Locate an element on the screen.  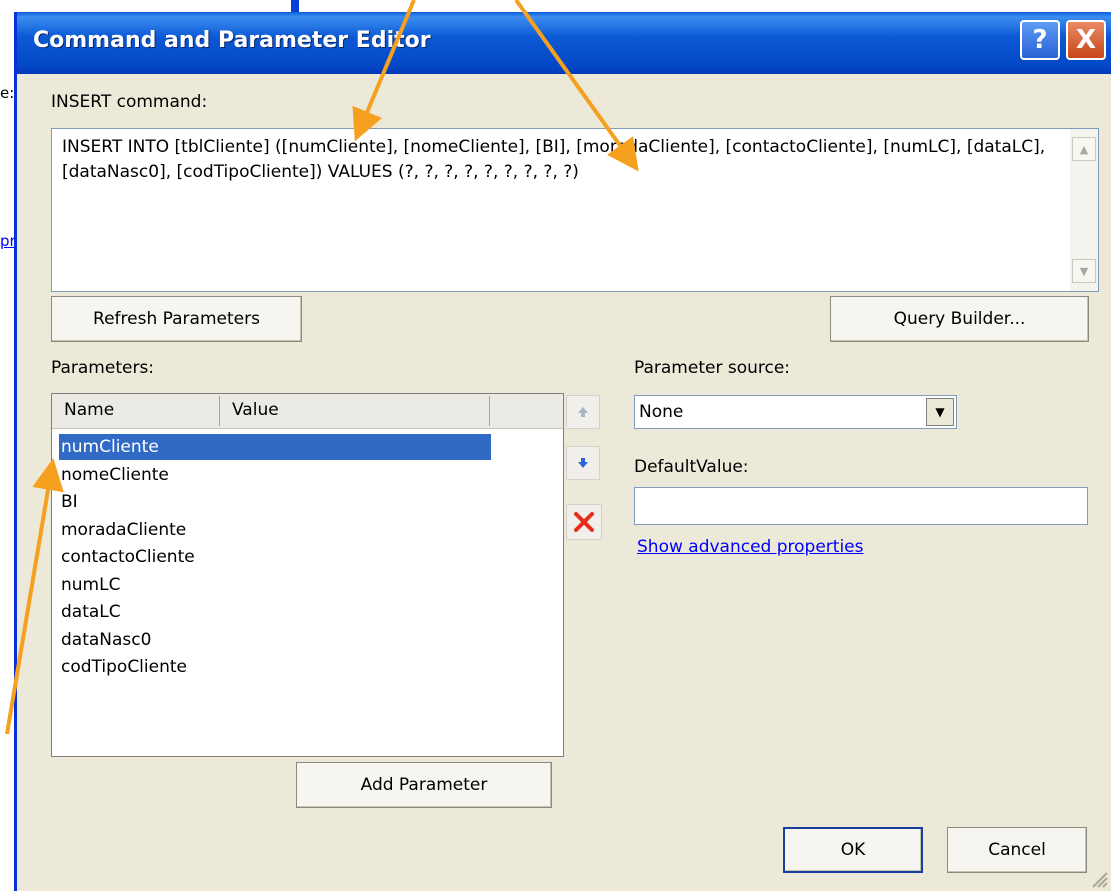
scroll-up-button: ▲ is located at coordinates (1084, 149).